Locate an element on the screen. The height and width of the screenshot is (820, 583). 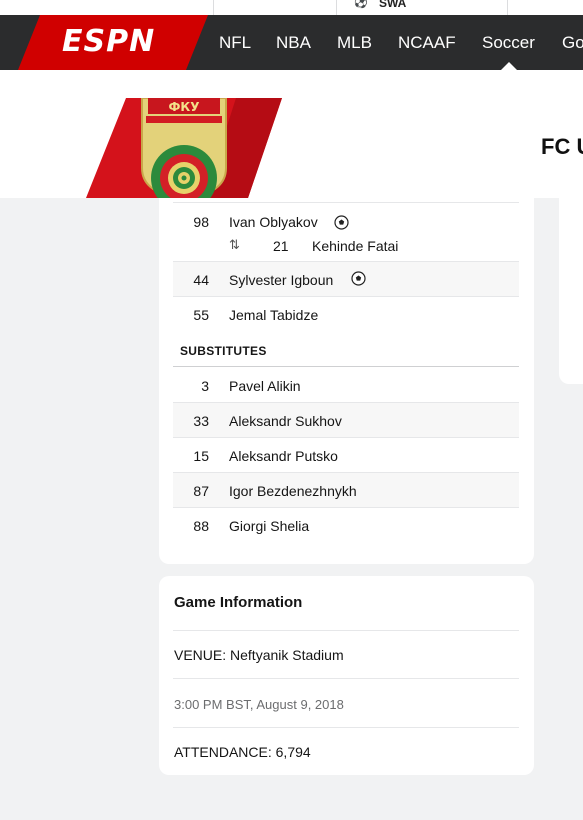
venue-text: VENUE: Neftyanik Stadium is located at coordinates (259, 655).